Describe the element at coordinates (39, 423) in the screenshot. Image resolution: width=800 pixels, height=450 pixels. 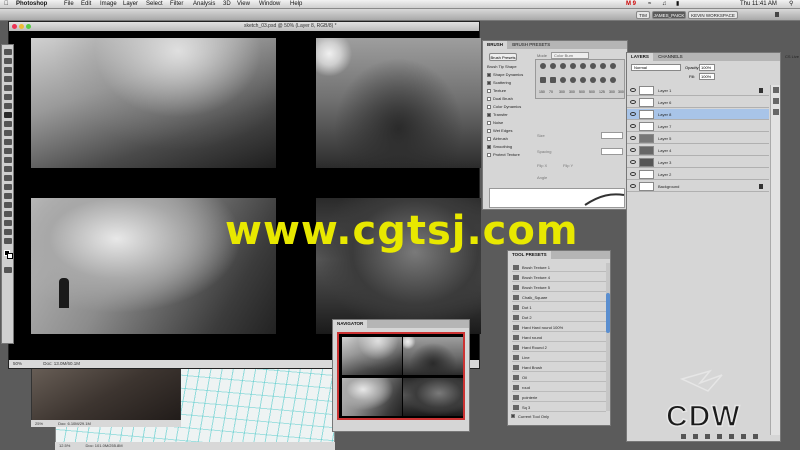
I see `zoom-level: 25%` at that location.